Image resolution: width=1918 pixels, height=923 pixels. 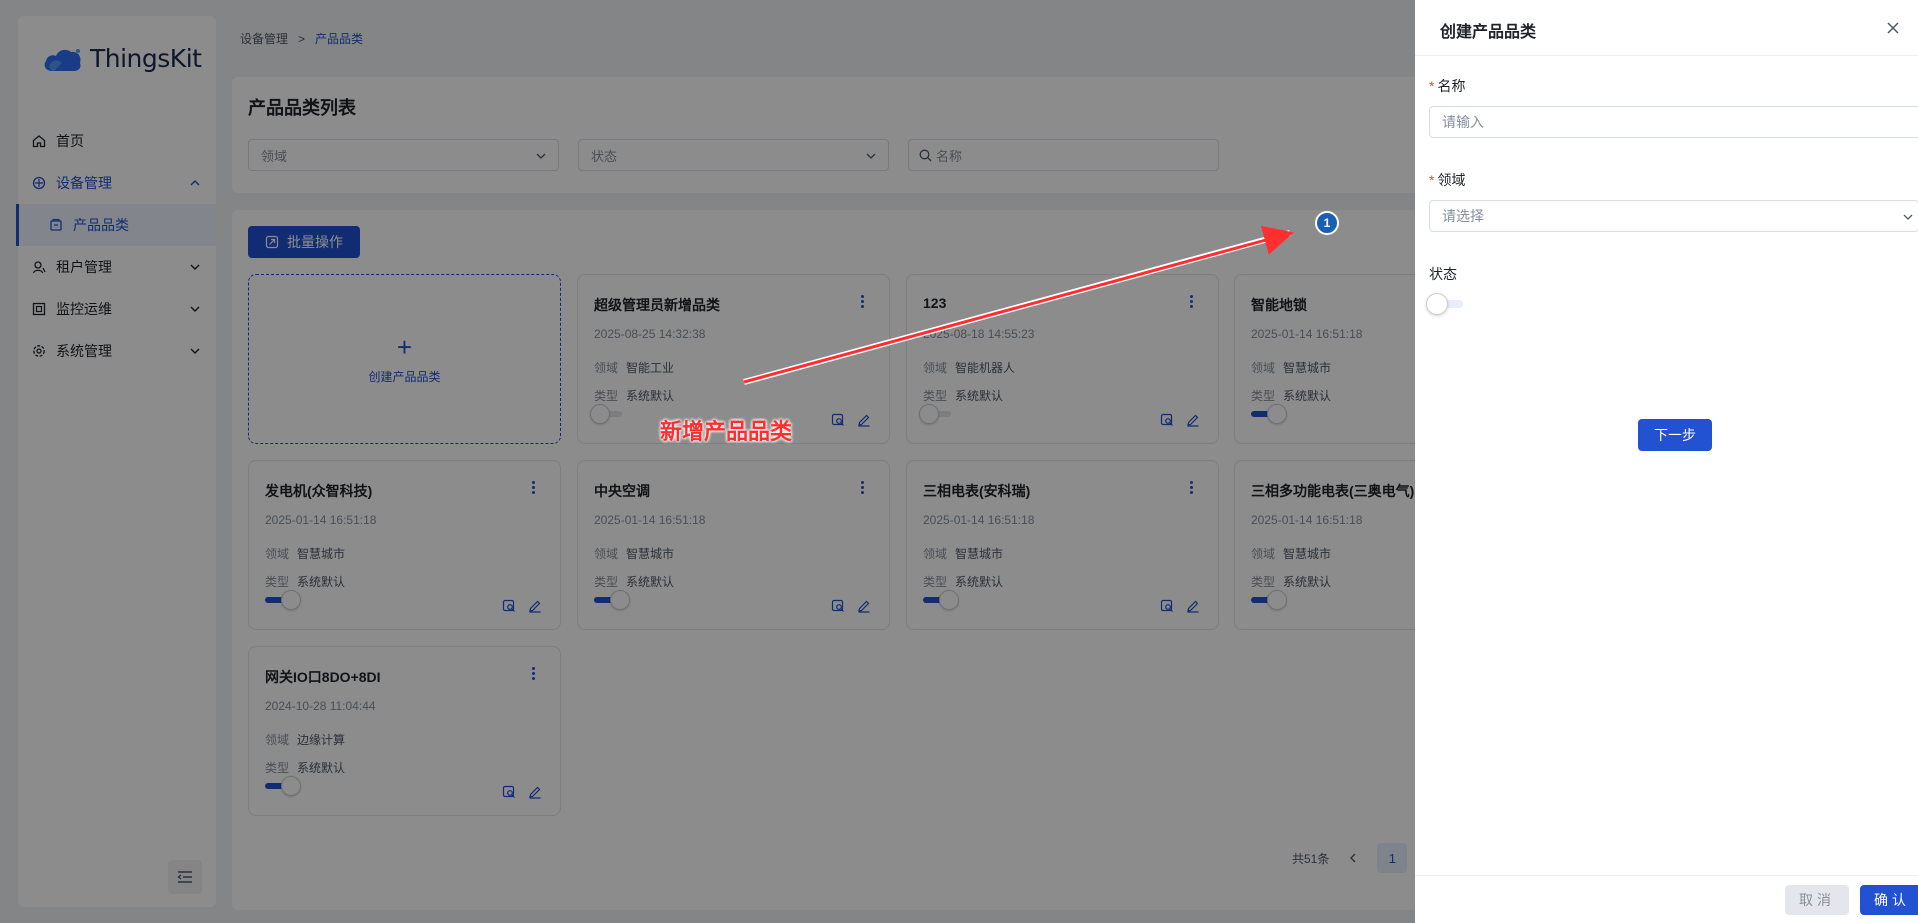 What do you see at coordinates (1893, 28) in the screenshot?
I see `close-icon` at bounding box center [1893, 28].